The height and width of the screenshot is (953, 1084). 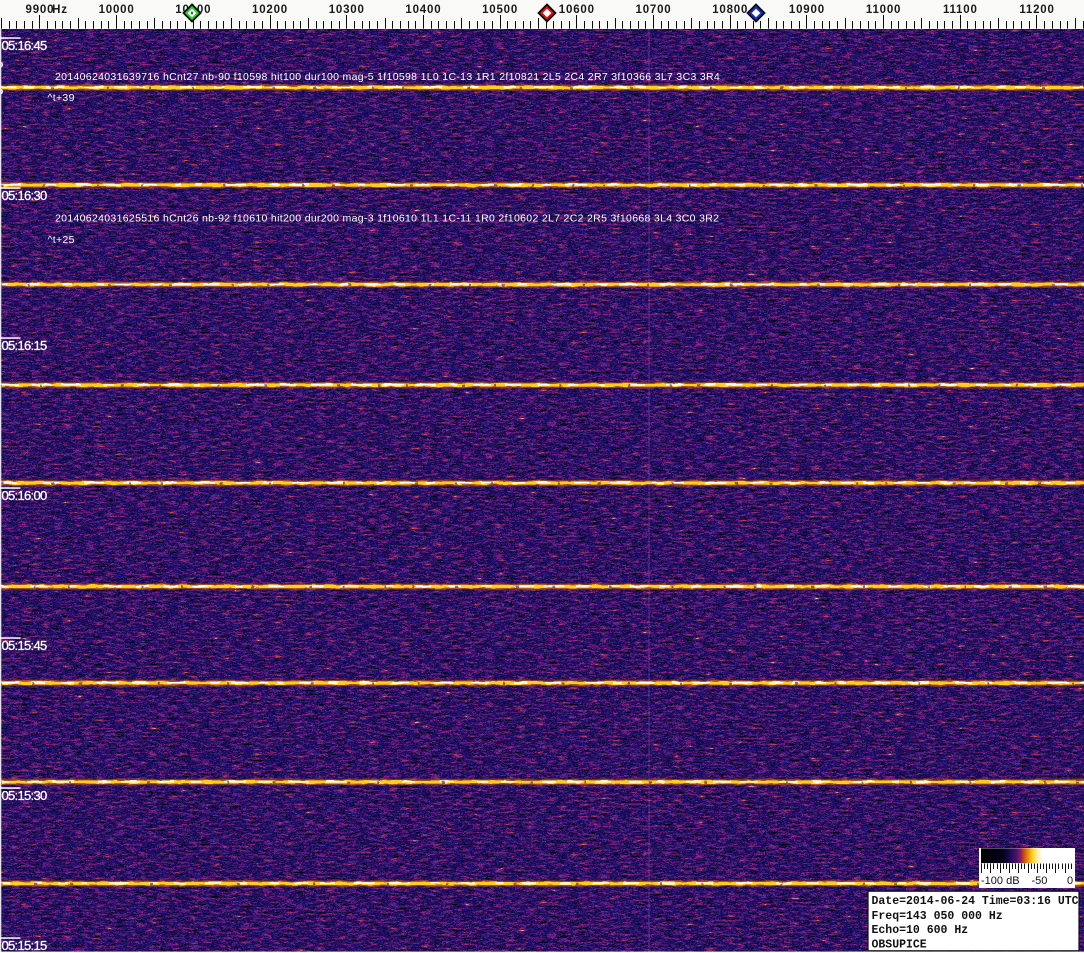 What do you see at coordinates (24, 195) in the screenshot?
I see `svg-text: 05:16:30` at bounding box center [24, 195].